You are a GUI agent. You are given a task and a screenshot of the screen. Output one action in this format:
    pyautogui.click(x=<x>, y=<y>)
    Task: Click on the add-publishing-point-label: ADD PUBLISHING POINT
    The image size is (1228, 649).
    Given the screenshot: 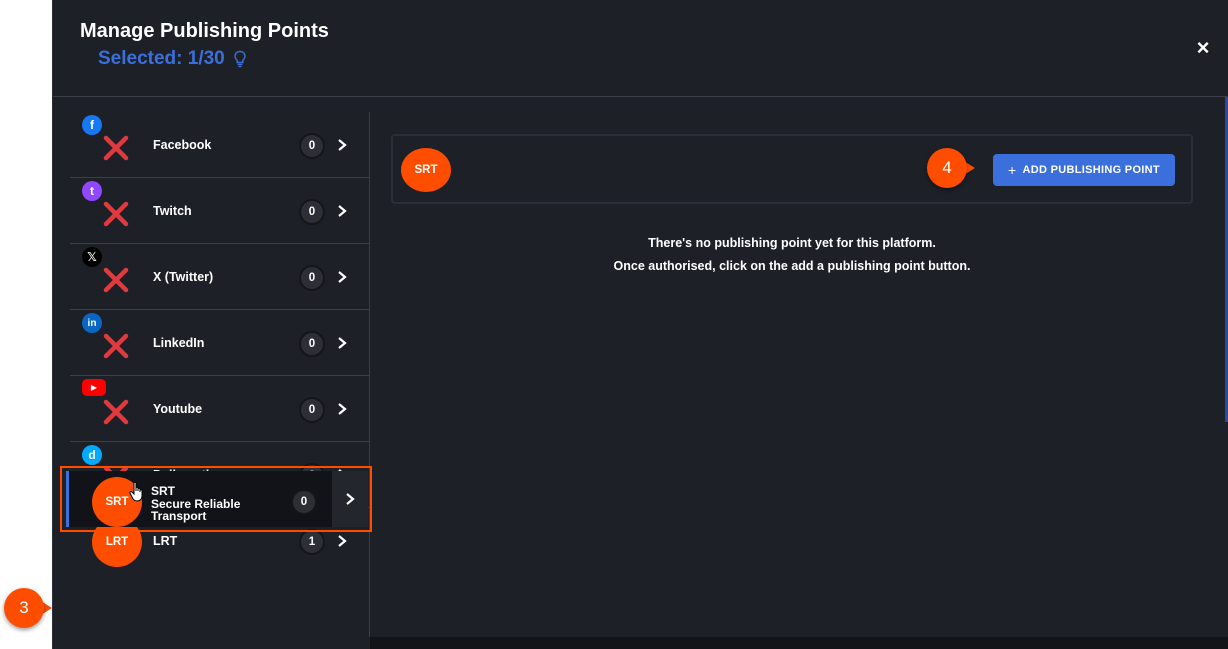 What is the action you would take?
    pyautogui.click(x=1091, y=170)
    